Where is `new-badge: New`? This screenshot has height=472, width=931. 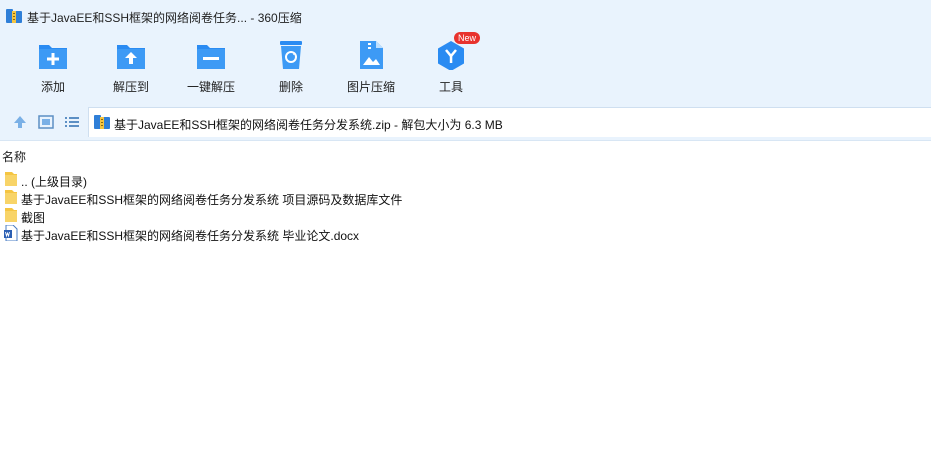
new-badge: New is located at coordinates (467, 38).